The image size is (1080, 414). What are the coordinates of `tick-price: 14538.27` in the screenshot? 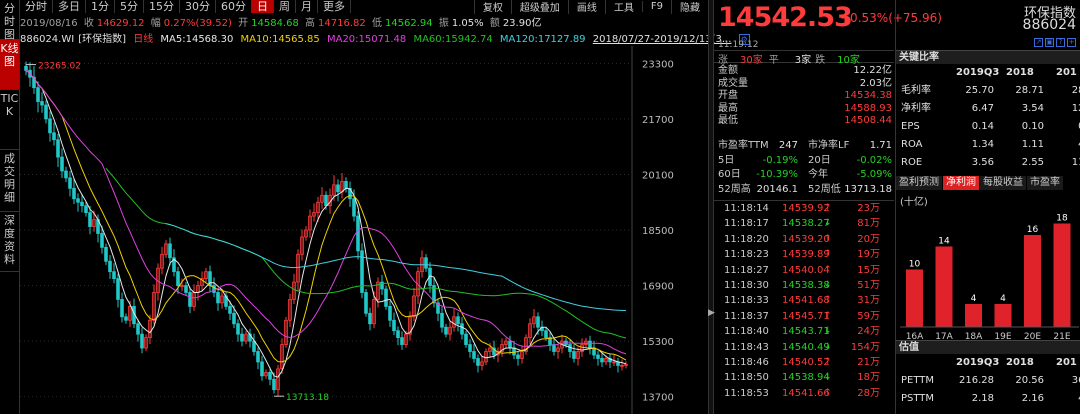 It's located at (806, 224).